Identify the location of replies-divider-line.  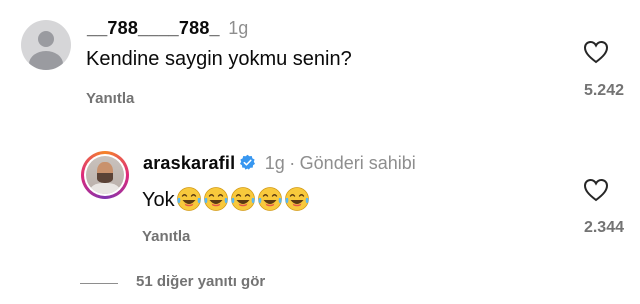
(99, 283).